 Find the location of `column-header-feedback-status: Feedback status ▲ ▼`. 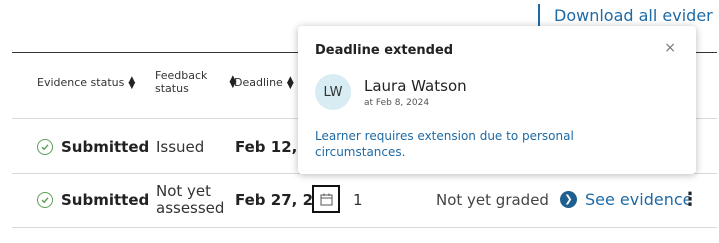

column-header-feedback-status: Feedback status ▲ ▼ is located at coordinates (195, 82).